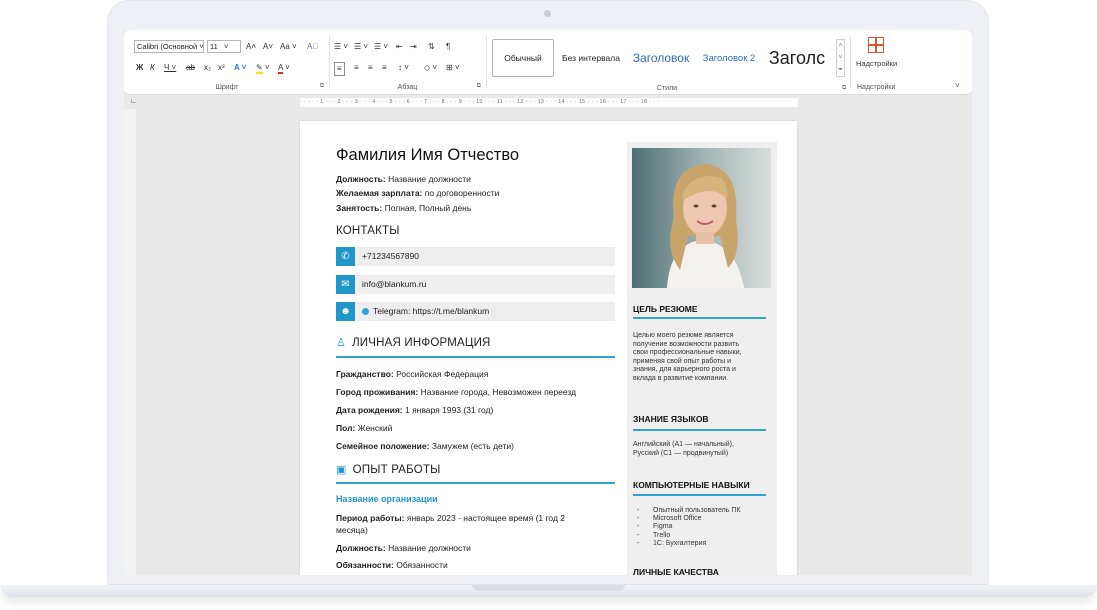  I want to click on multilevel-list-icon: ☰ ˅, so click(381, 47).